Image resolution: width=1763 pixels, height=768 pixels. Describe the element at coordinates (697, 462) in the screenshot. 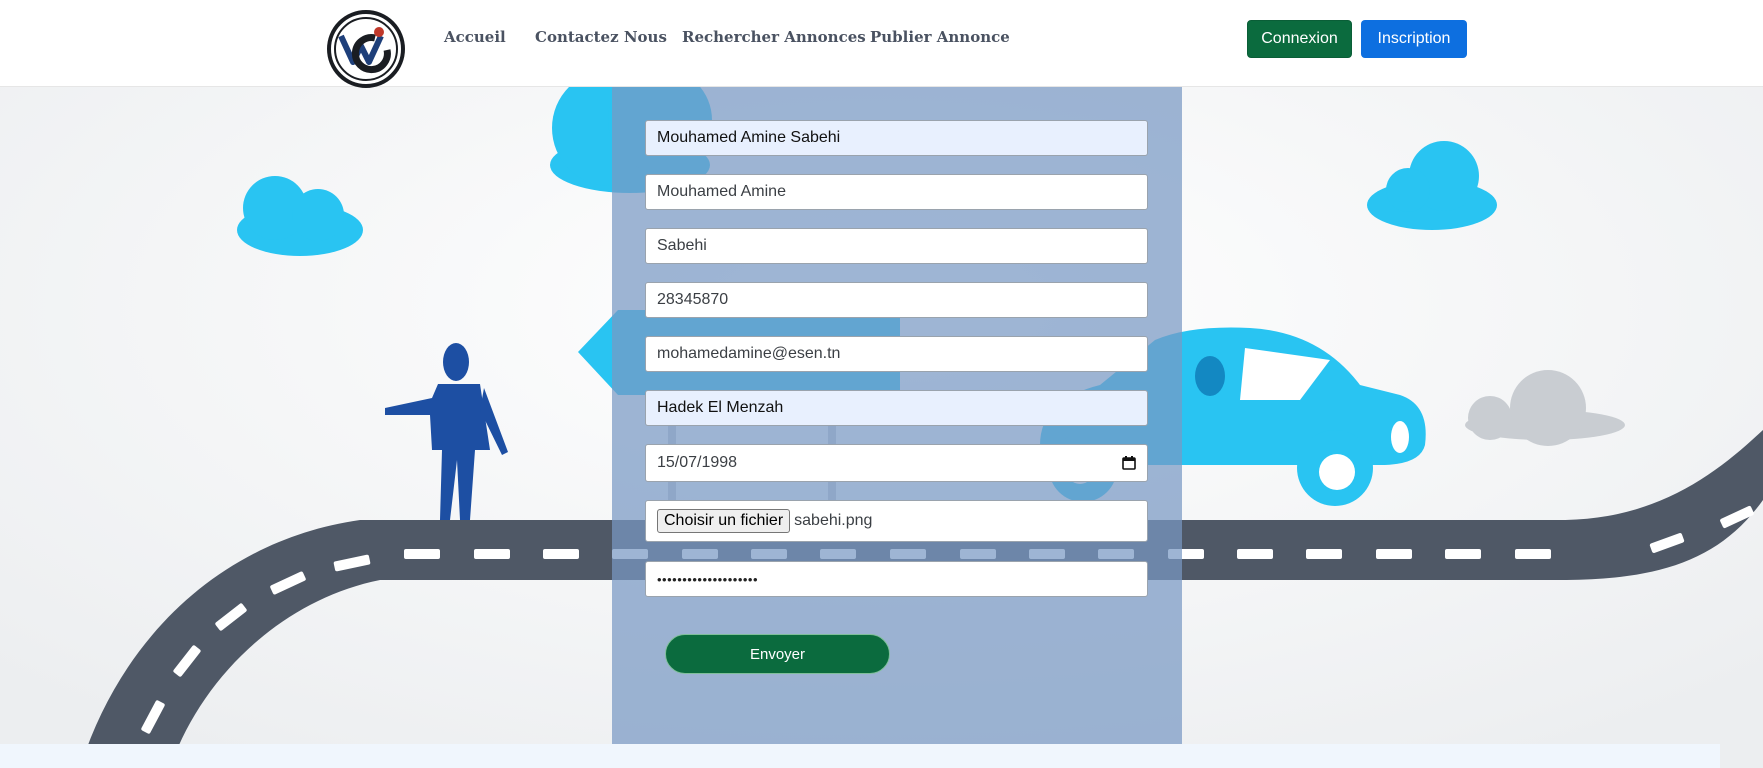

I see `birthdate-value: 15/07/1998` at that location.